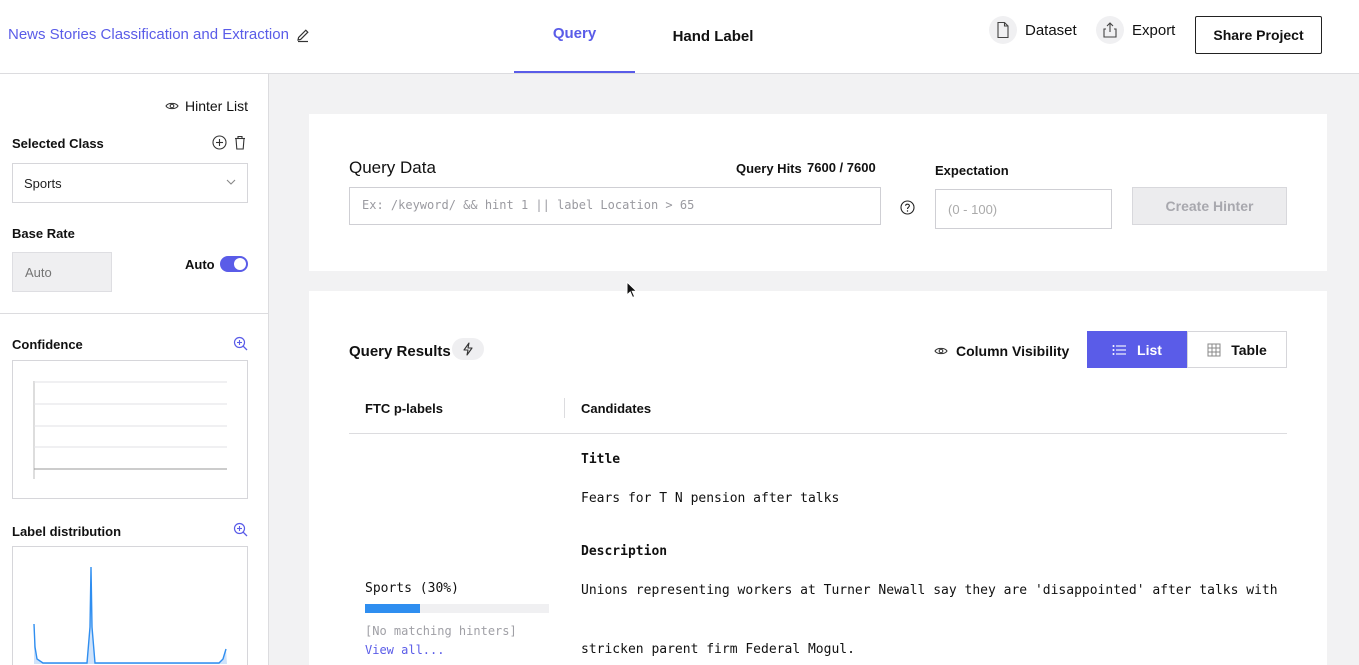  I want to click on mouse-cursor-icon, so click(632, 290).